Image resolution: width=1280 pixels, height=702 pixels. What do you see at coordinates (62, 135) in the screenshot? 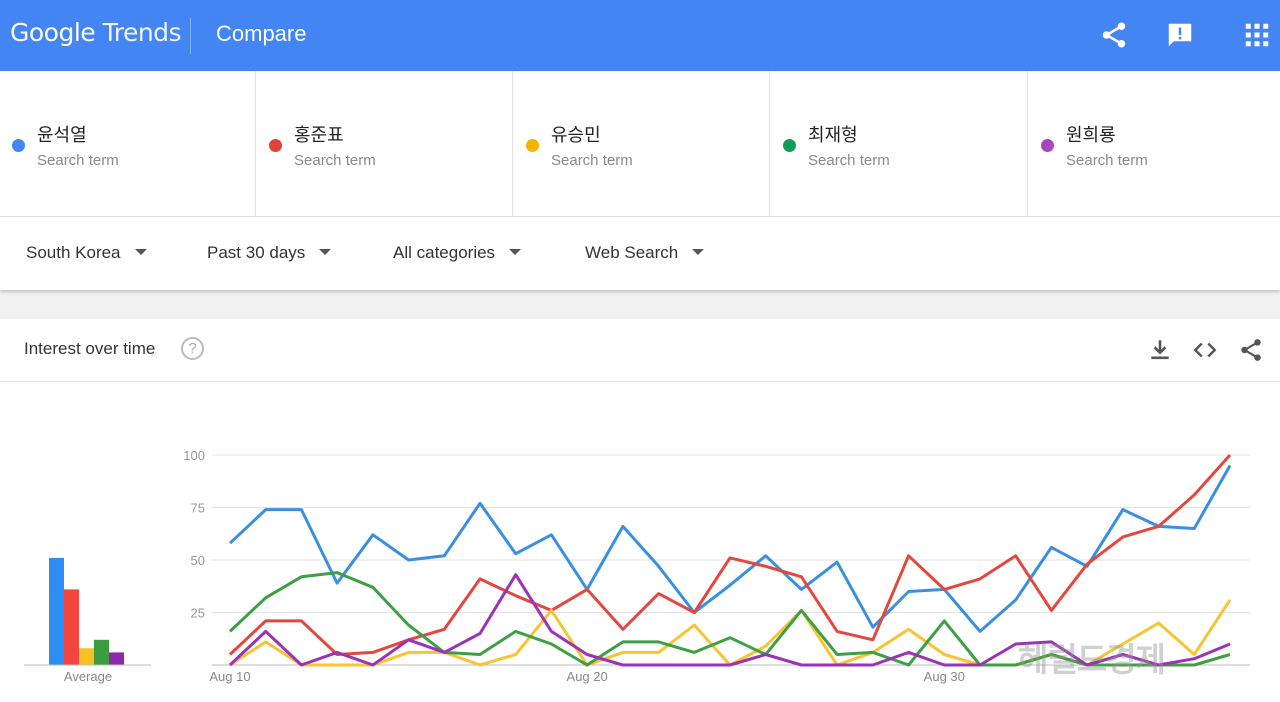
I see `term-name: 윤석열` at bounding box center [62, 135].